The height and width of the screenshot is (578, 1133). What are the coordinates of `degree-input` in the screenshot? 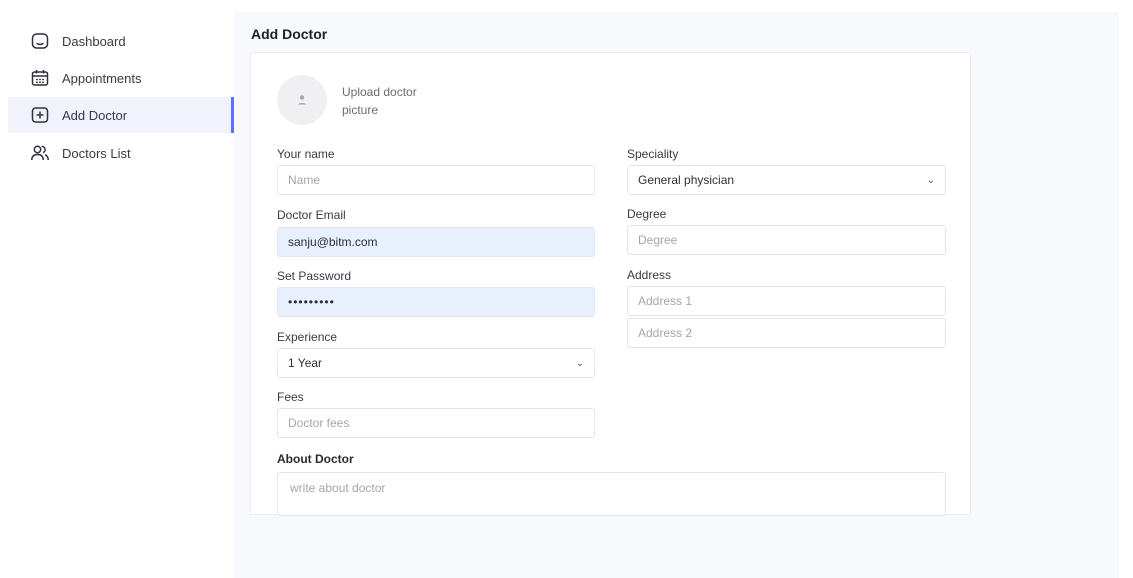 It's located at (786, 240).